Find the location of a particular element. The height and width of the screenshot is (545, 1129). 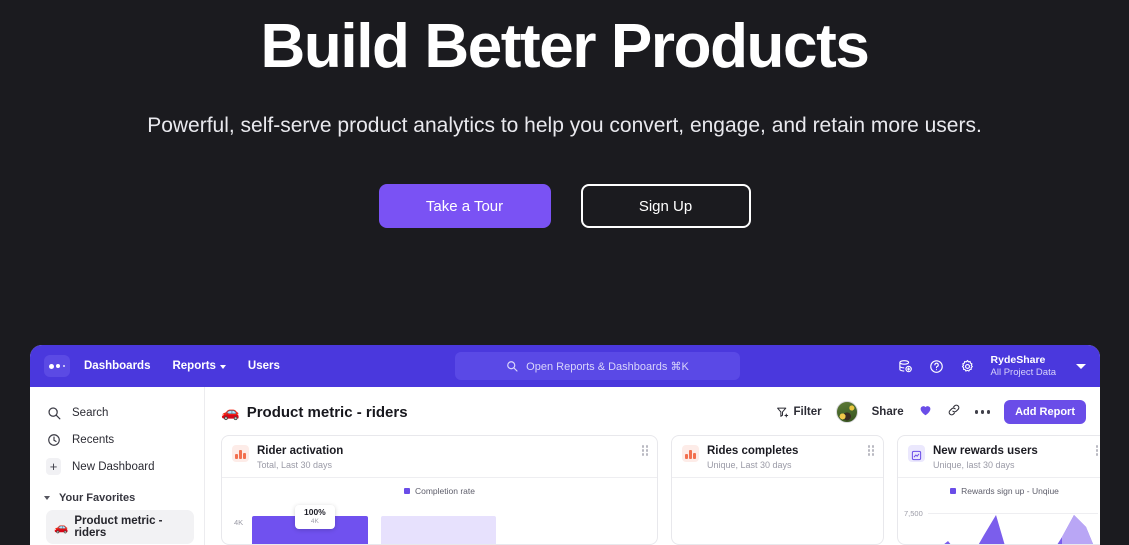

sidebar-item-new-dashboard: + New Dashboard is located at coordinates (117, 466).